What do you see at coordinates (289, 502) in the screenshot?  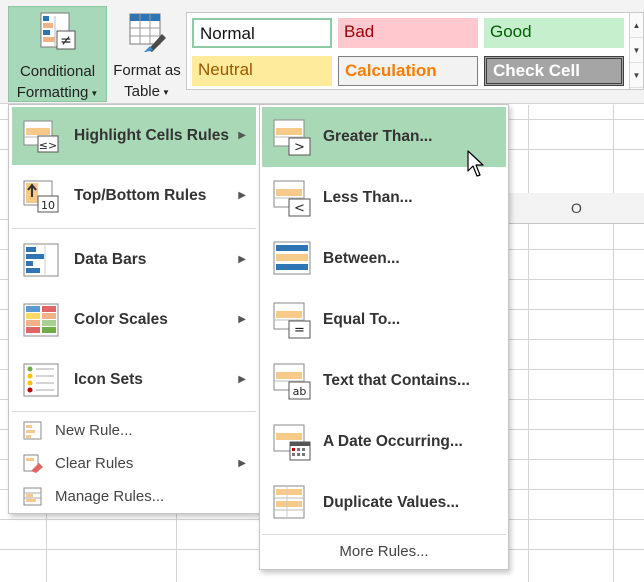 I see `duplicate-values-icon` at bounding box center [289, 502].